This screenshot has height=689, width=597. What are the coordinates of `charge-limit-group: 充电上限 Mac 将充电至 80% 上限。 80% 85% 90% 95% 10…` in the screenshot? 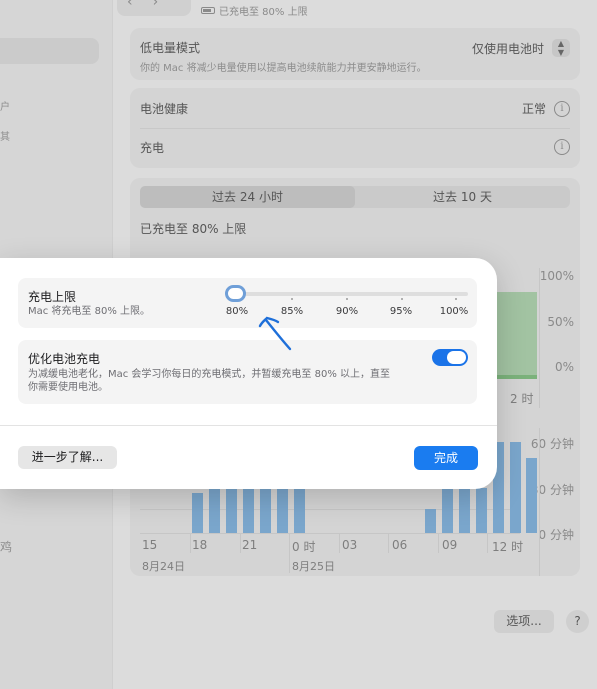 It's located at (247, 303).